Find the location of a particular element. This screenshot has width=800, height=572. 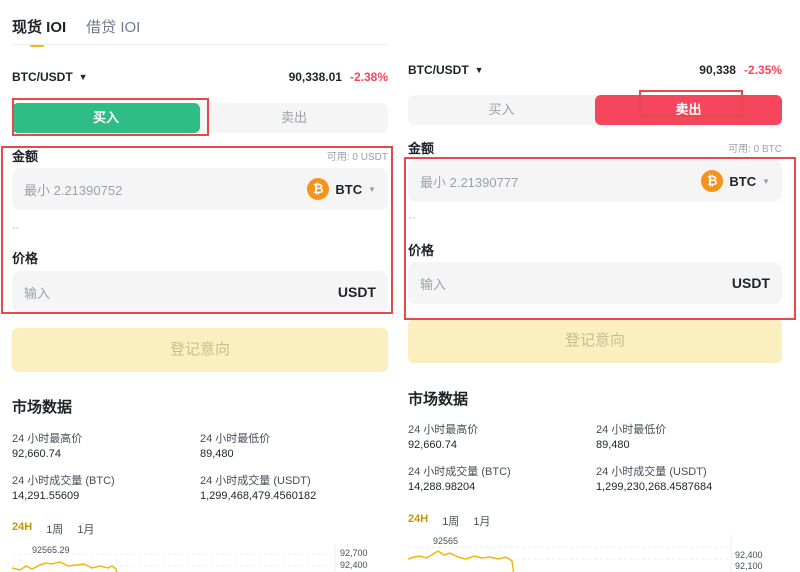

price-change: -2.35% is located at coordinates (762, 70).